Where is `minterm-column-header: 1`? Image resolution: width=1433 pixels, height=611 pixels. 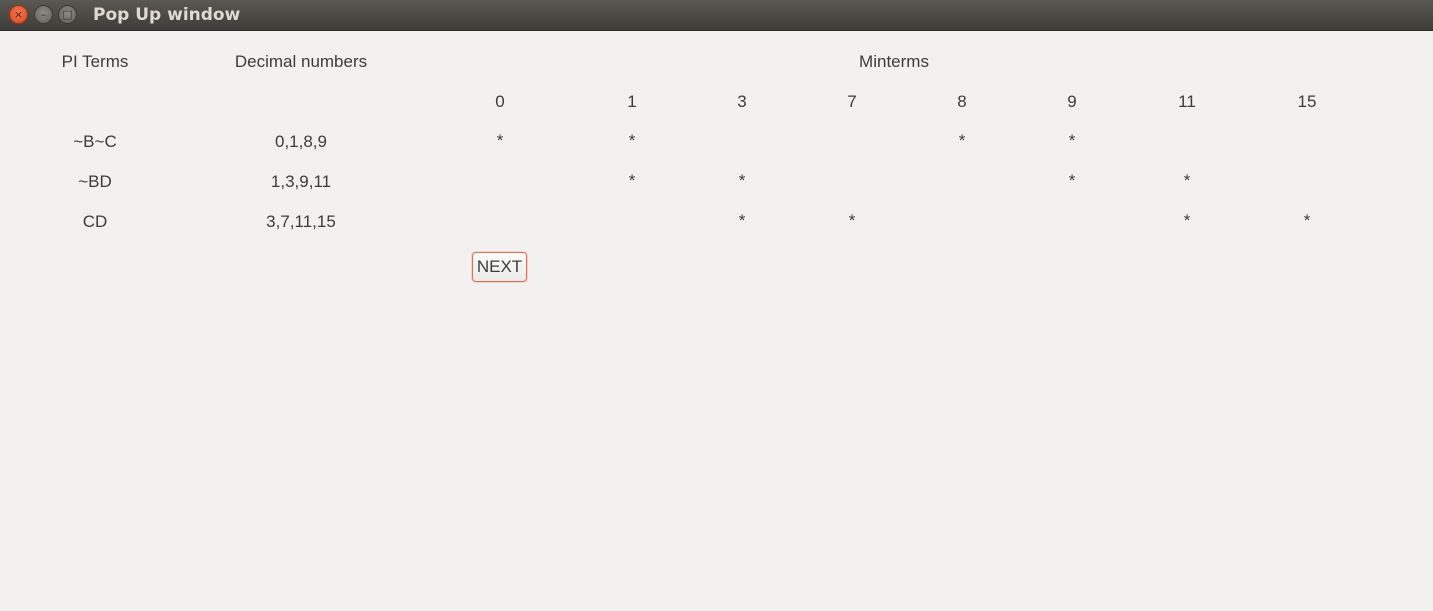
minterm-column-header: 1 is located at coordinates (632, 101).